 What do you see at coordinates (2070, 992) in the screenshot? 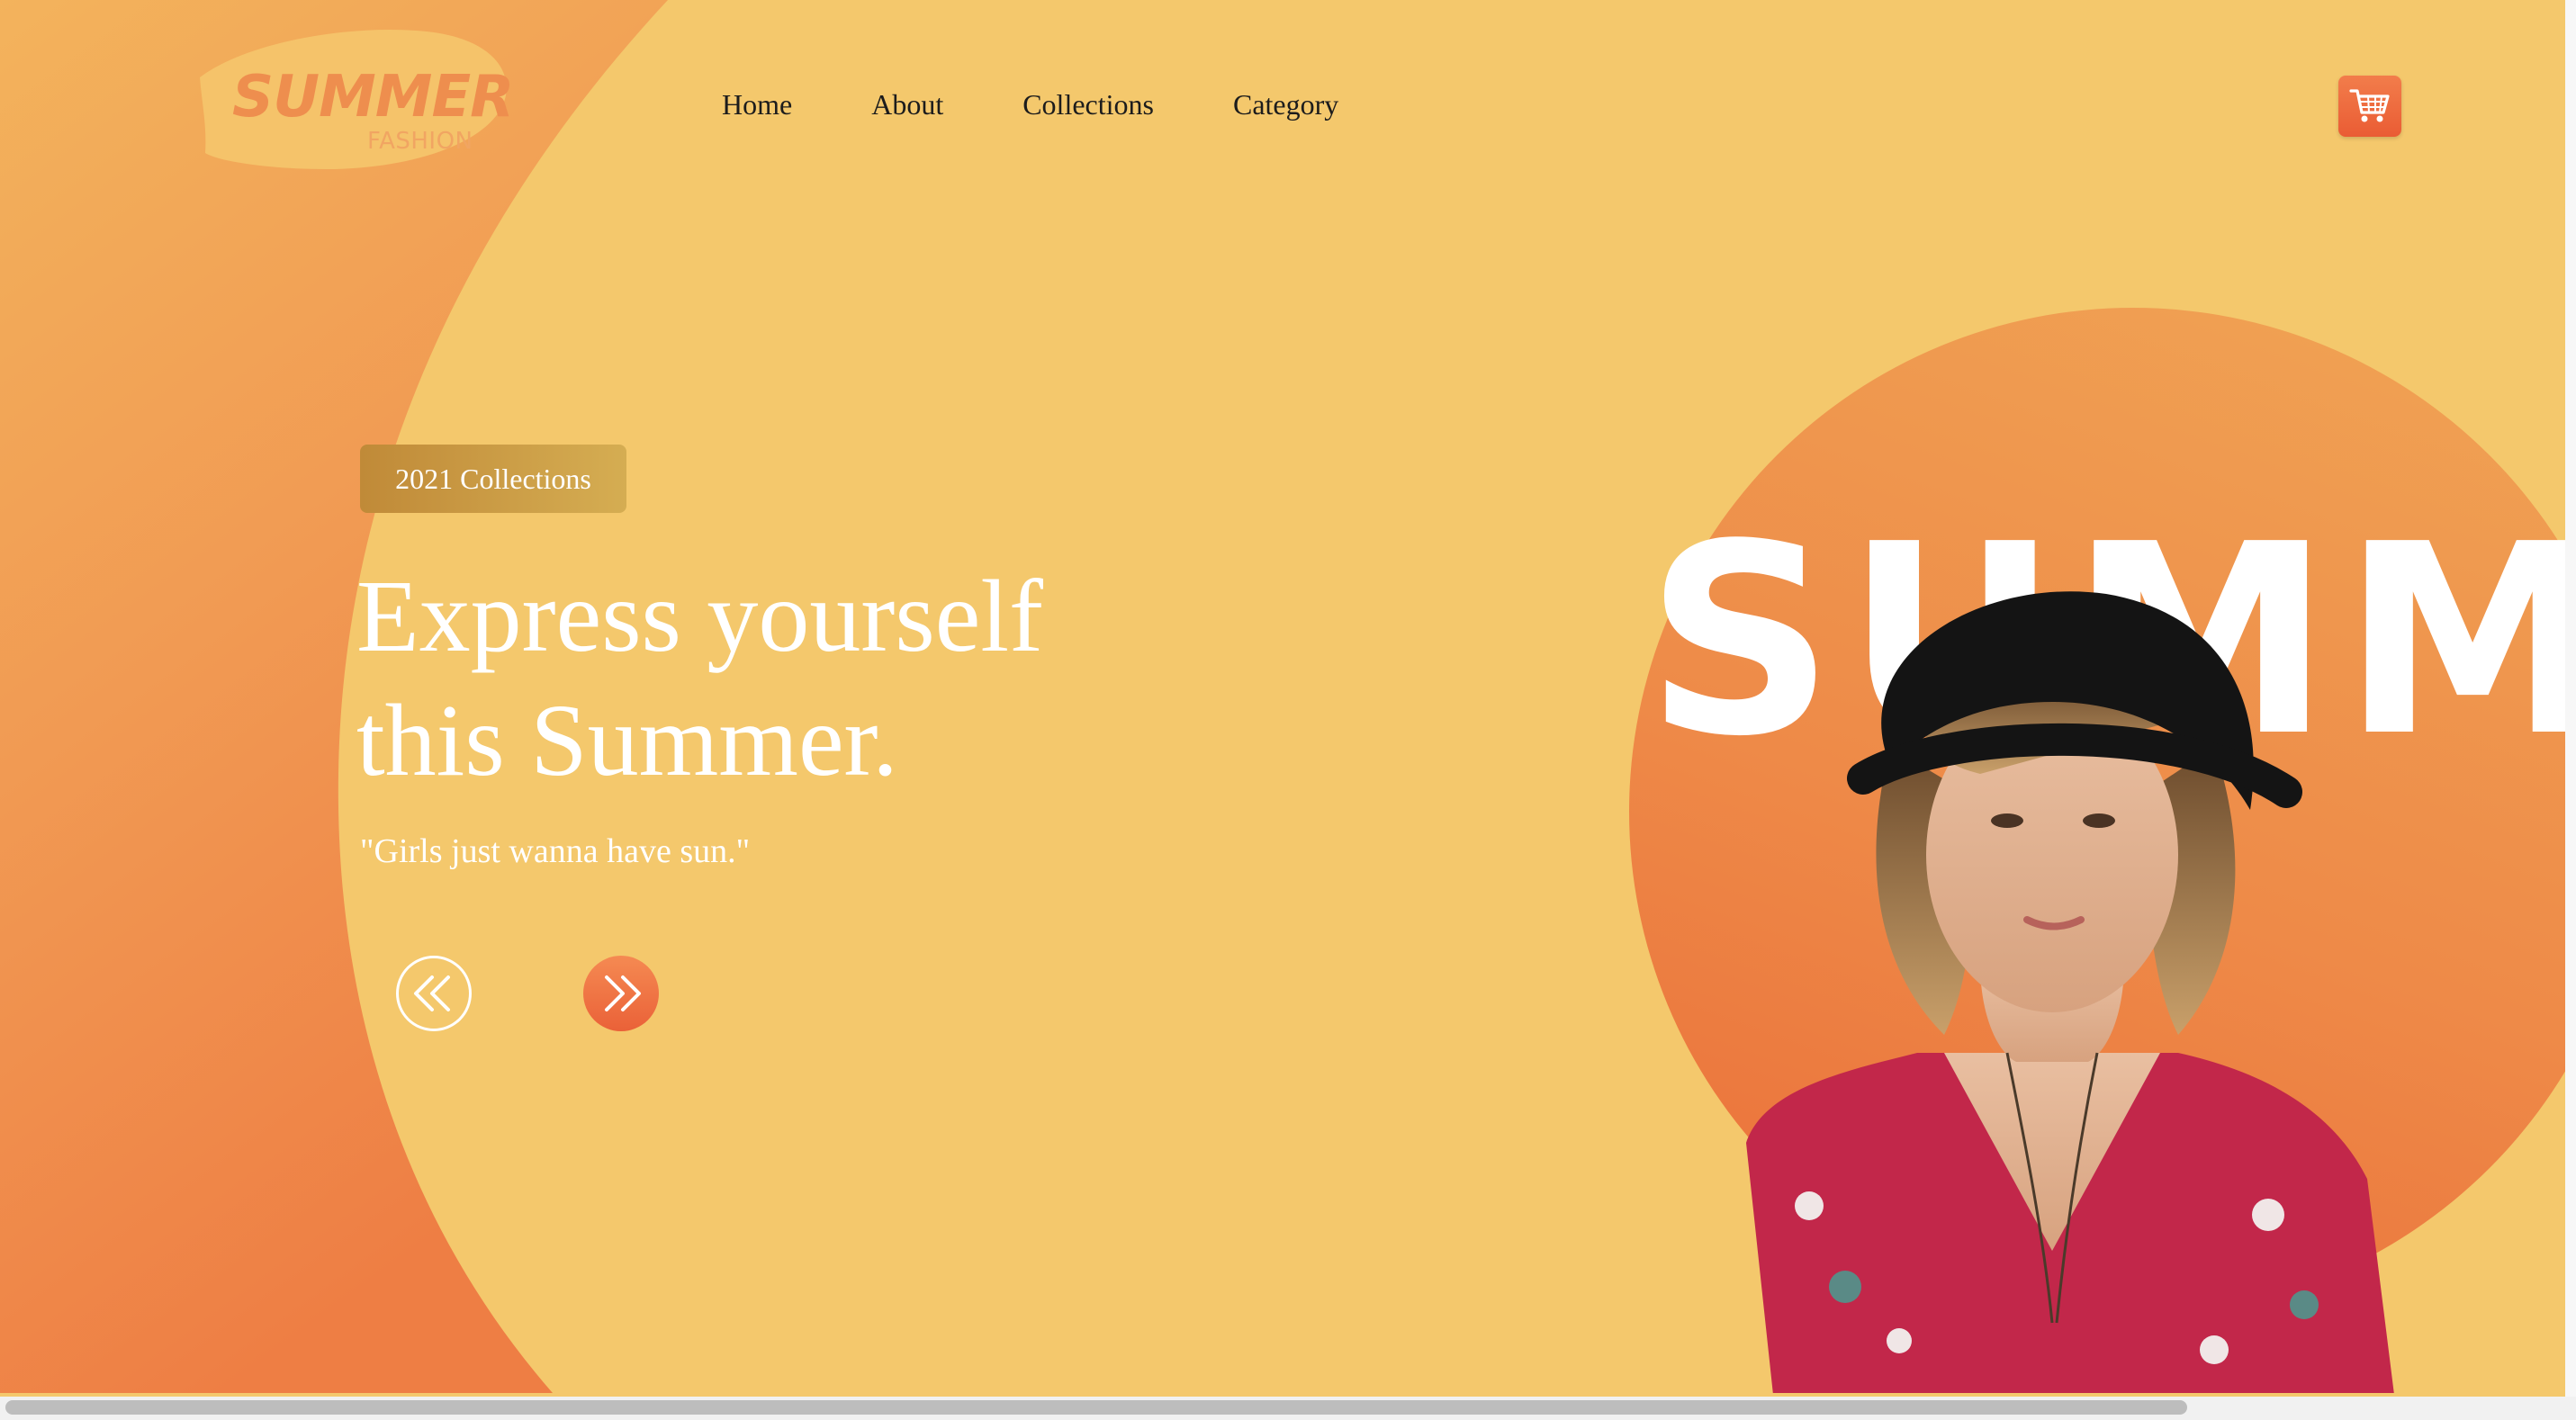
I see `model-photo` at bounding box center [2070, 992].